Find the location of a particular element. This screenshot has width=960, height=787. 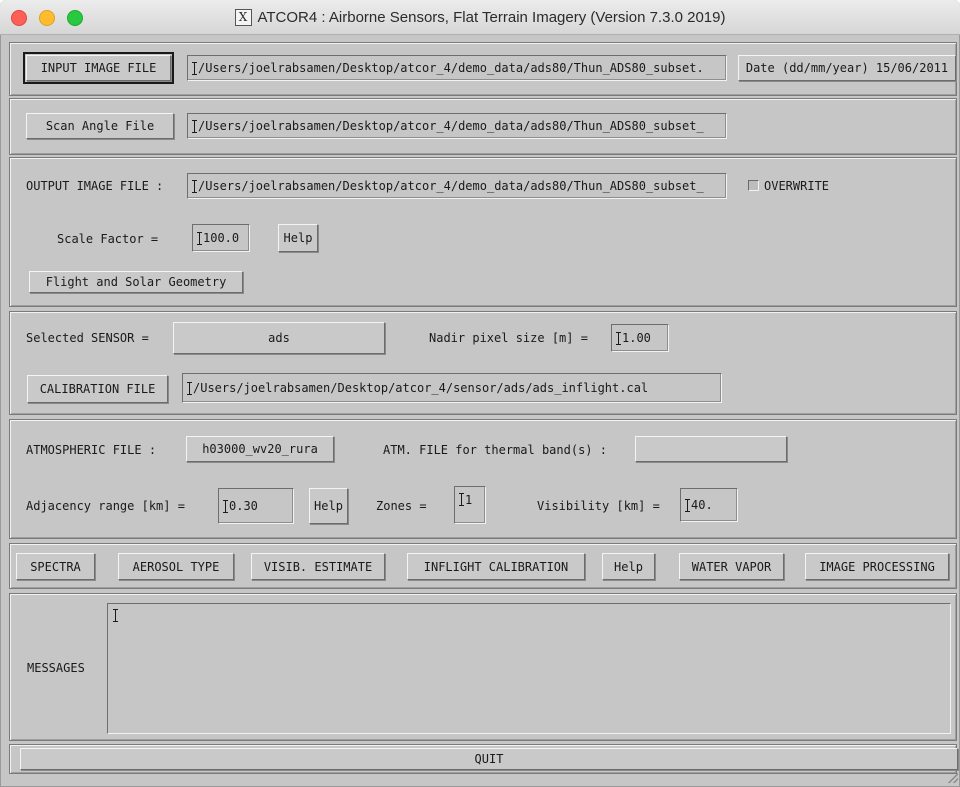

zones-label: Zones = is located at coordinates (401, 506).